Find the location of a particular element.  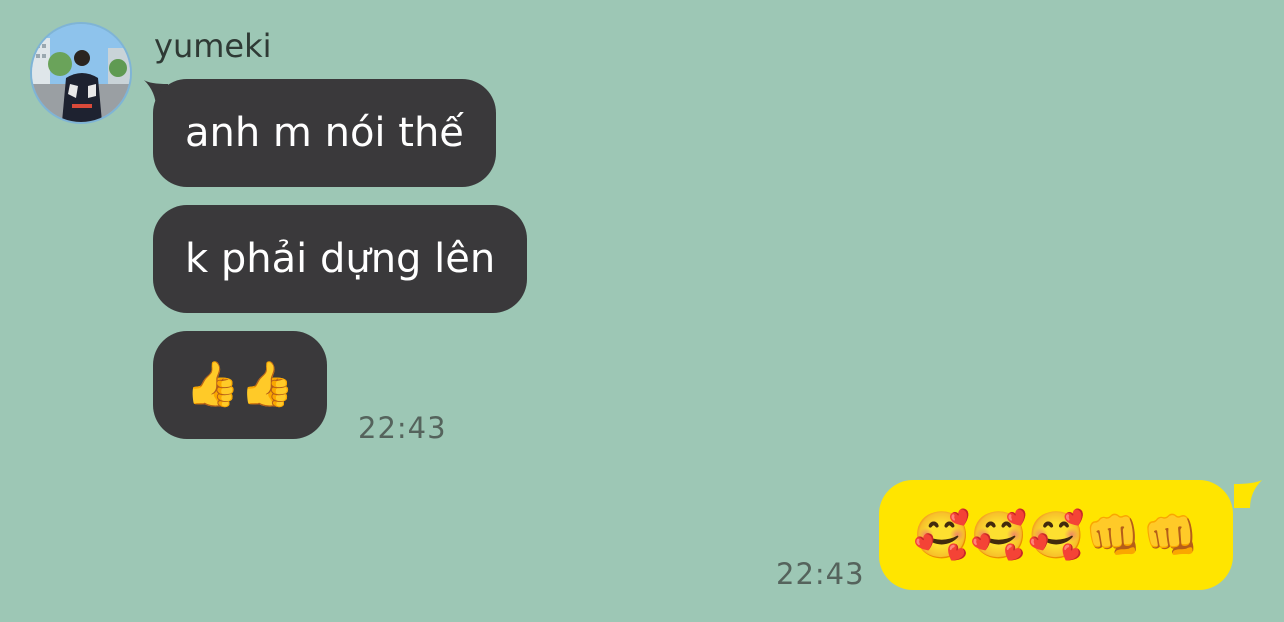

outgoing-message: 🥰🥰🥰👊👊 is located at coordinates (1056, 535).